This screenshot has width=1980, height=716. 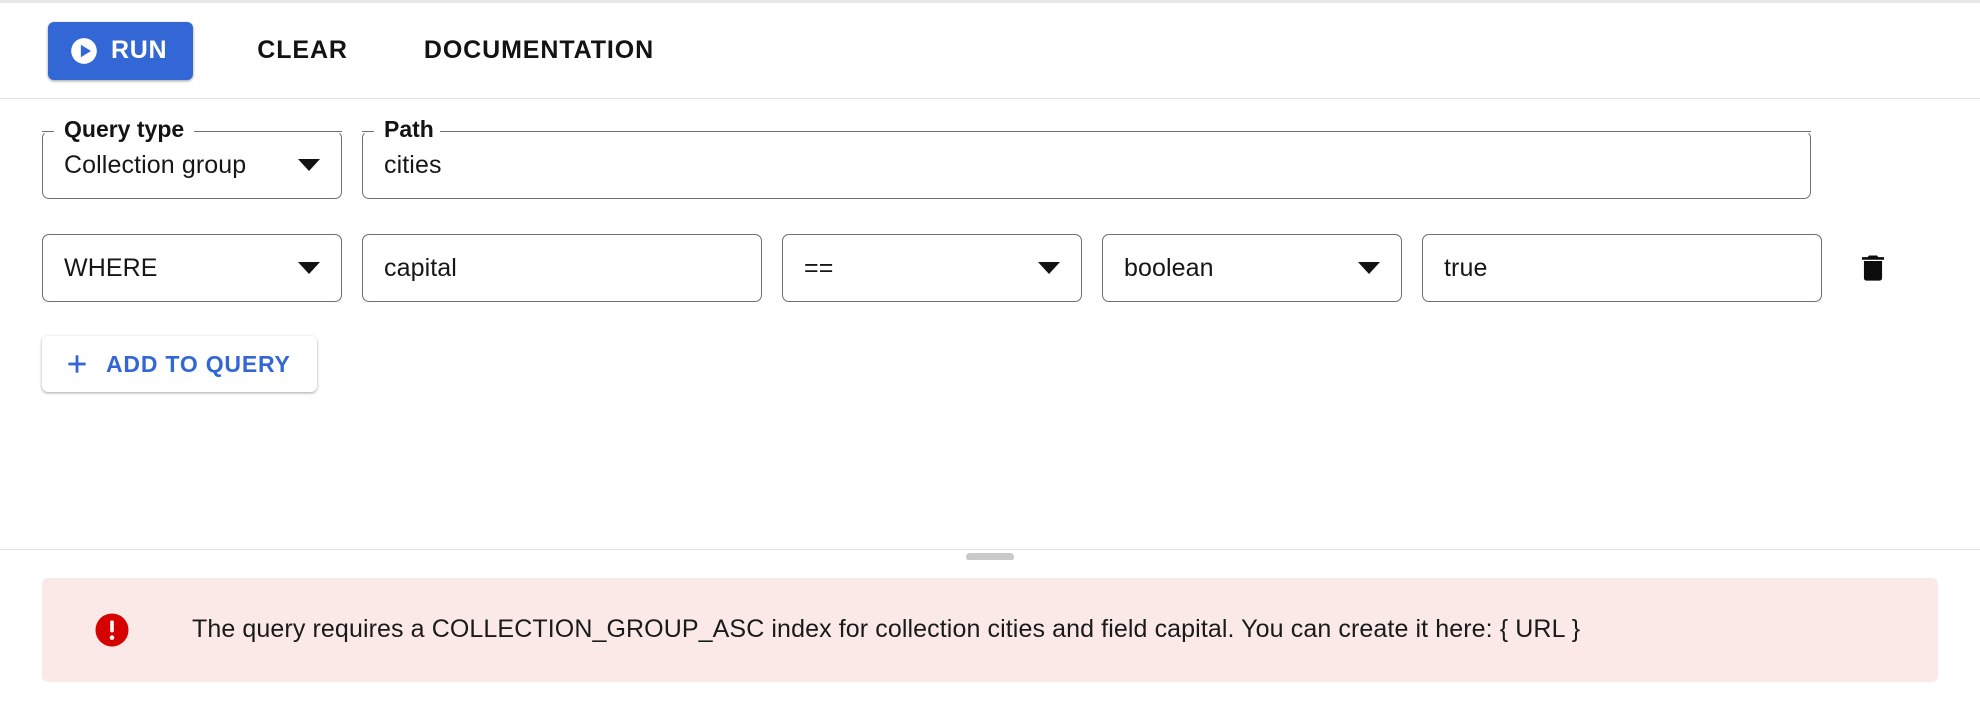 I want to click on path-outline, so click(x=1086, y=165).